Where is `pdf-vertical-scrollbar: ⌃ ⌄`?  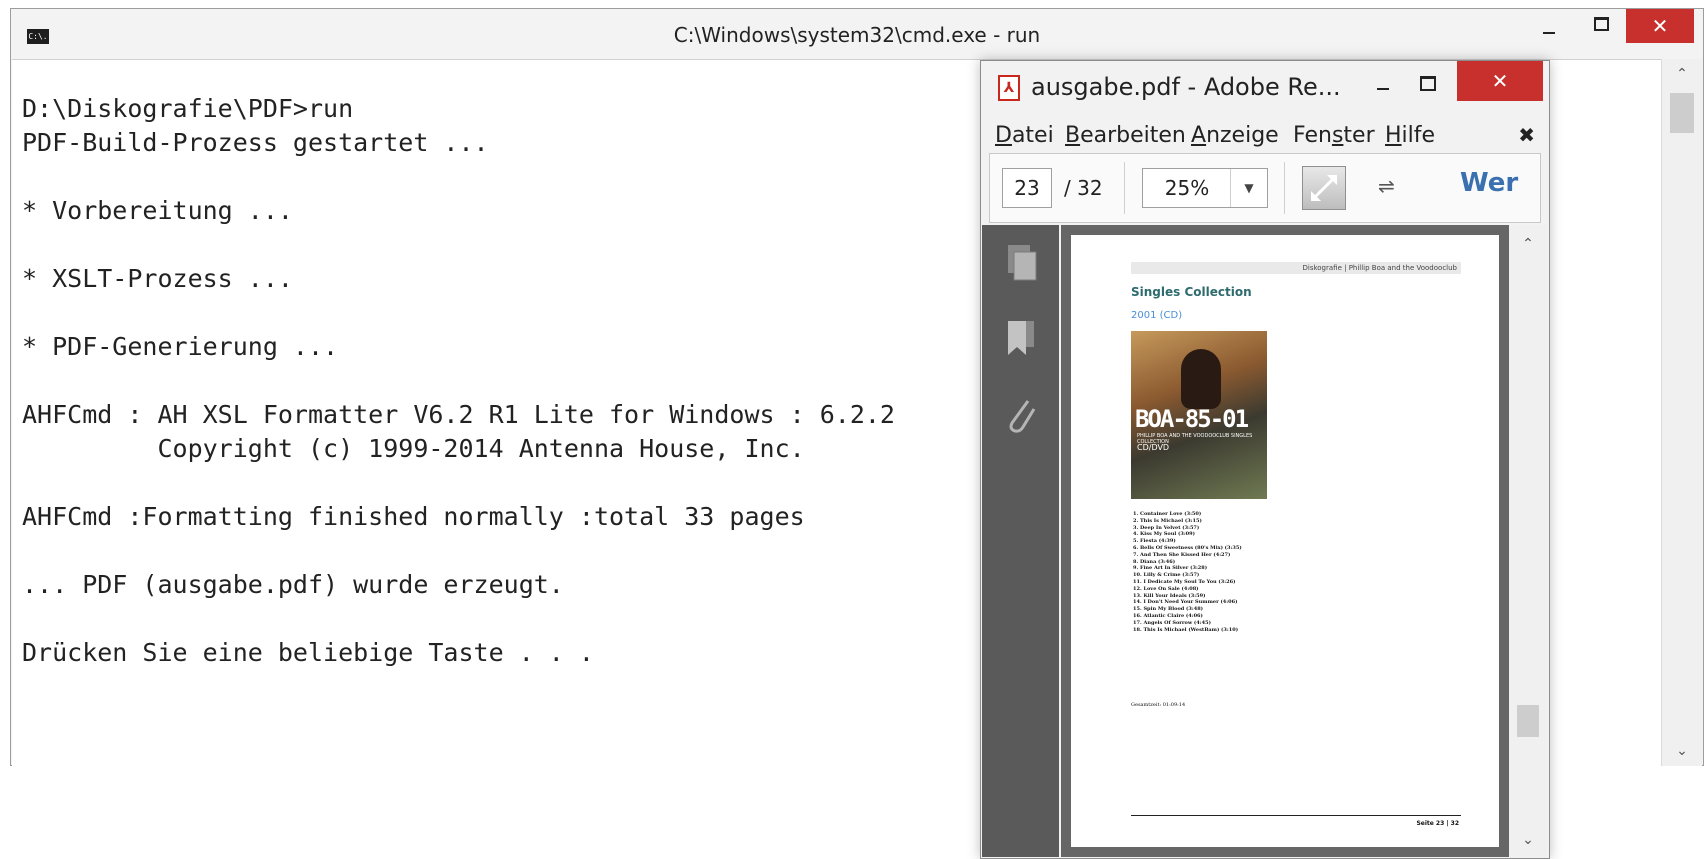
pdf-vertical-scrollbar: ⌃ ⌄ is located at coordinates (1528, 541).